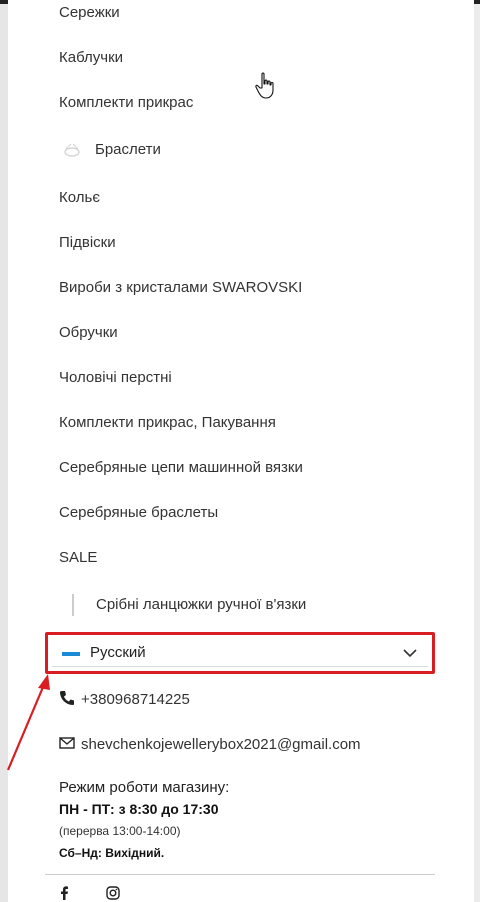  Describe the element at coordinates (201, 604) in the screenshot. I see `menu-subitem-label: Срібні ланцюжки ручної в'язки` at that location.